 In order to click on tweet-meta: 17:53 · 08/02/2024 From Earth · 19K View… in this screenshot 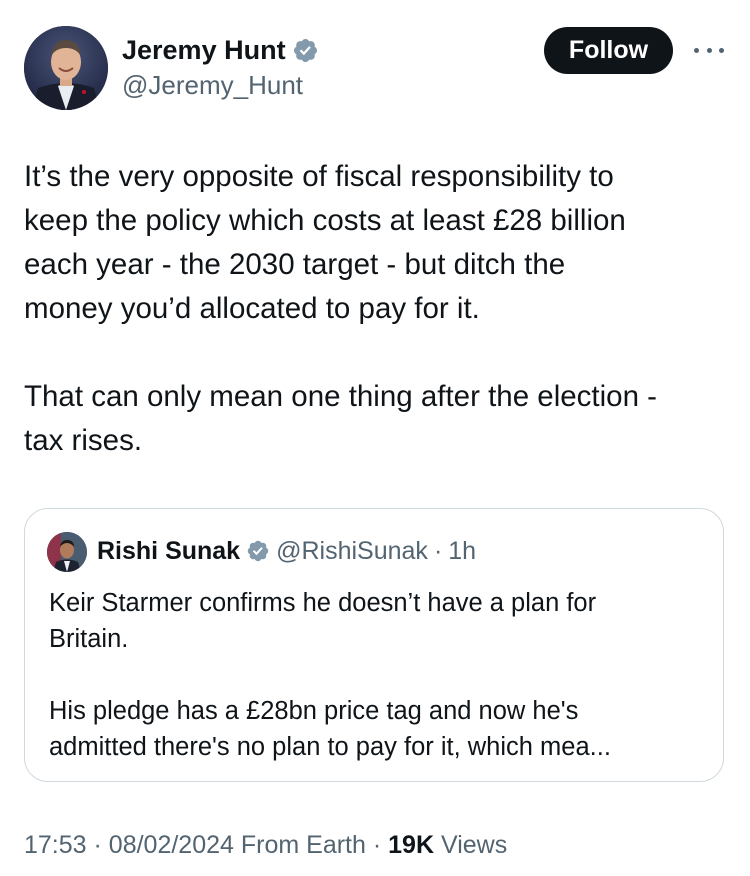, I will do `click(265, 845)`.